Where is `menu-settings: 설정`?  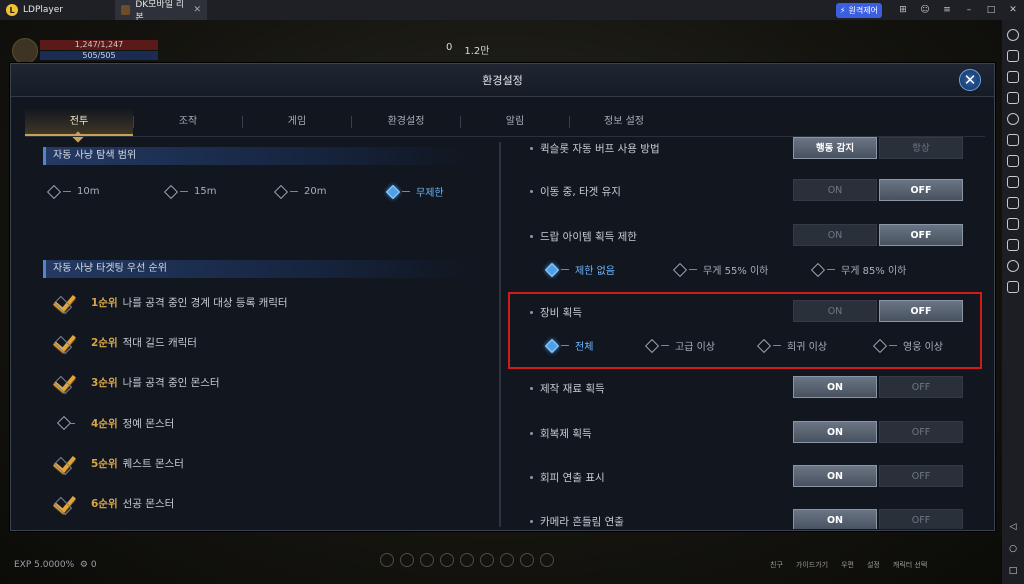 menu-settings: 설정 is located at coordinates (873, 565).